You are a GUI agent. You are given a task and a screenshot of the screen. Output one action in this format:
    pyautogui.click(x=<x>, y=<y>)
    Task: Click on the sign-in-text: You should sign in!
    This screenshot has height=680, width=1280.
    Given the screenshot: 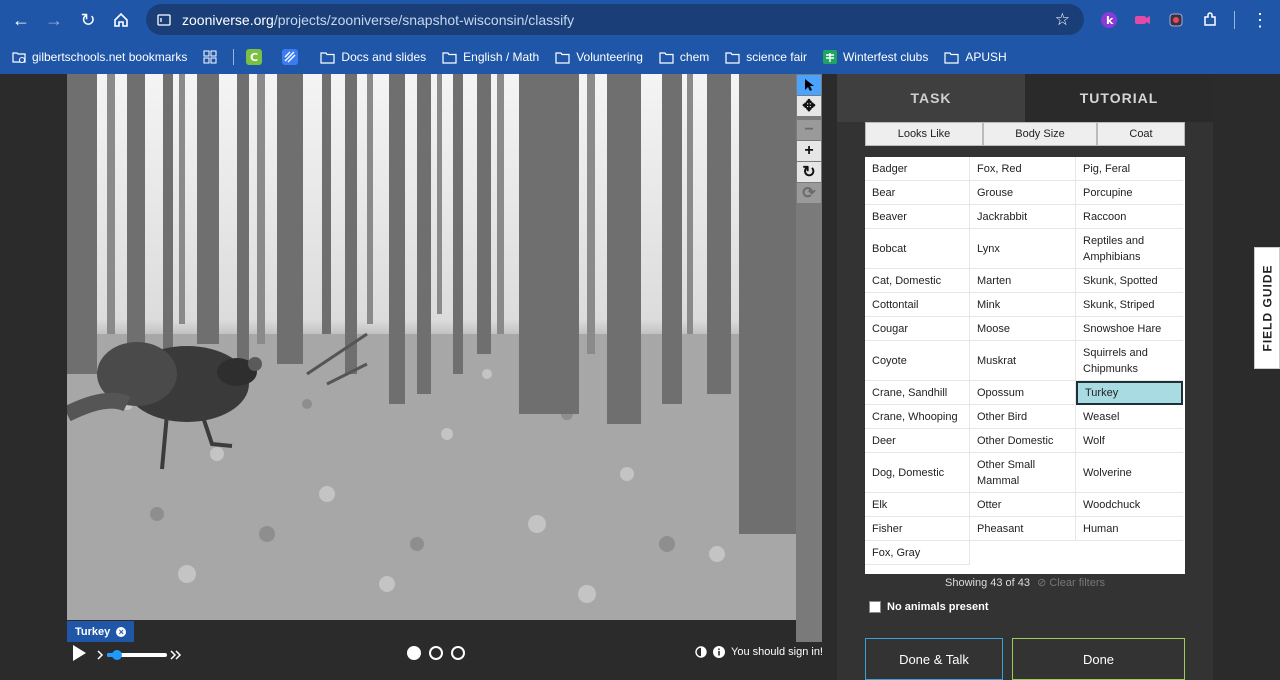 What is the action you would take?
    pyautogui.click(x=777, y=652)
    